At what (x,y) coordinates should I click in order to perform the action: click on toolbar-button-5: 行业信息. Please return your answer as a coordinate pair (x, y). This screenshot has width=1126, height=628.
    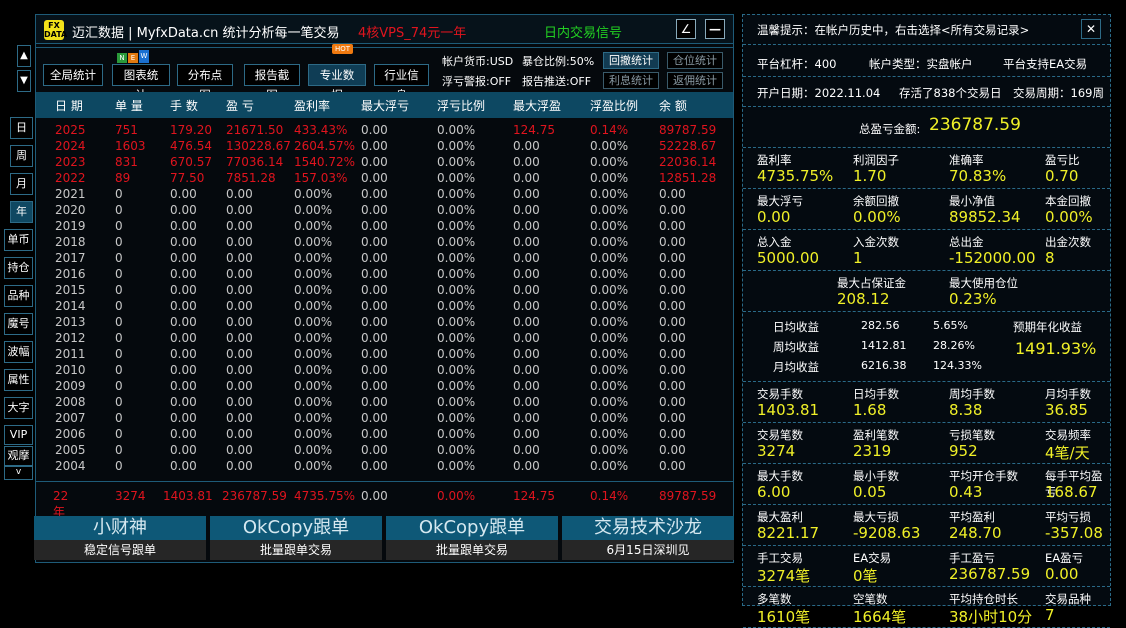
    Looking at the image, I should click on (401, 83).